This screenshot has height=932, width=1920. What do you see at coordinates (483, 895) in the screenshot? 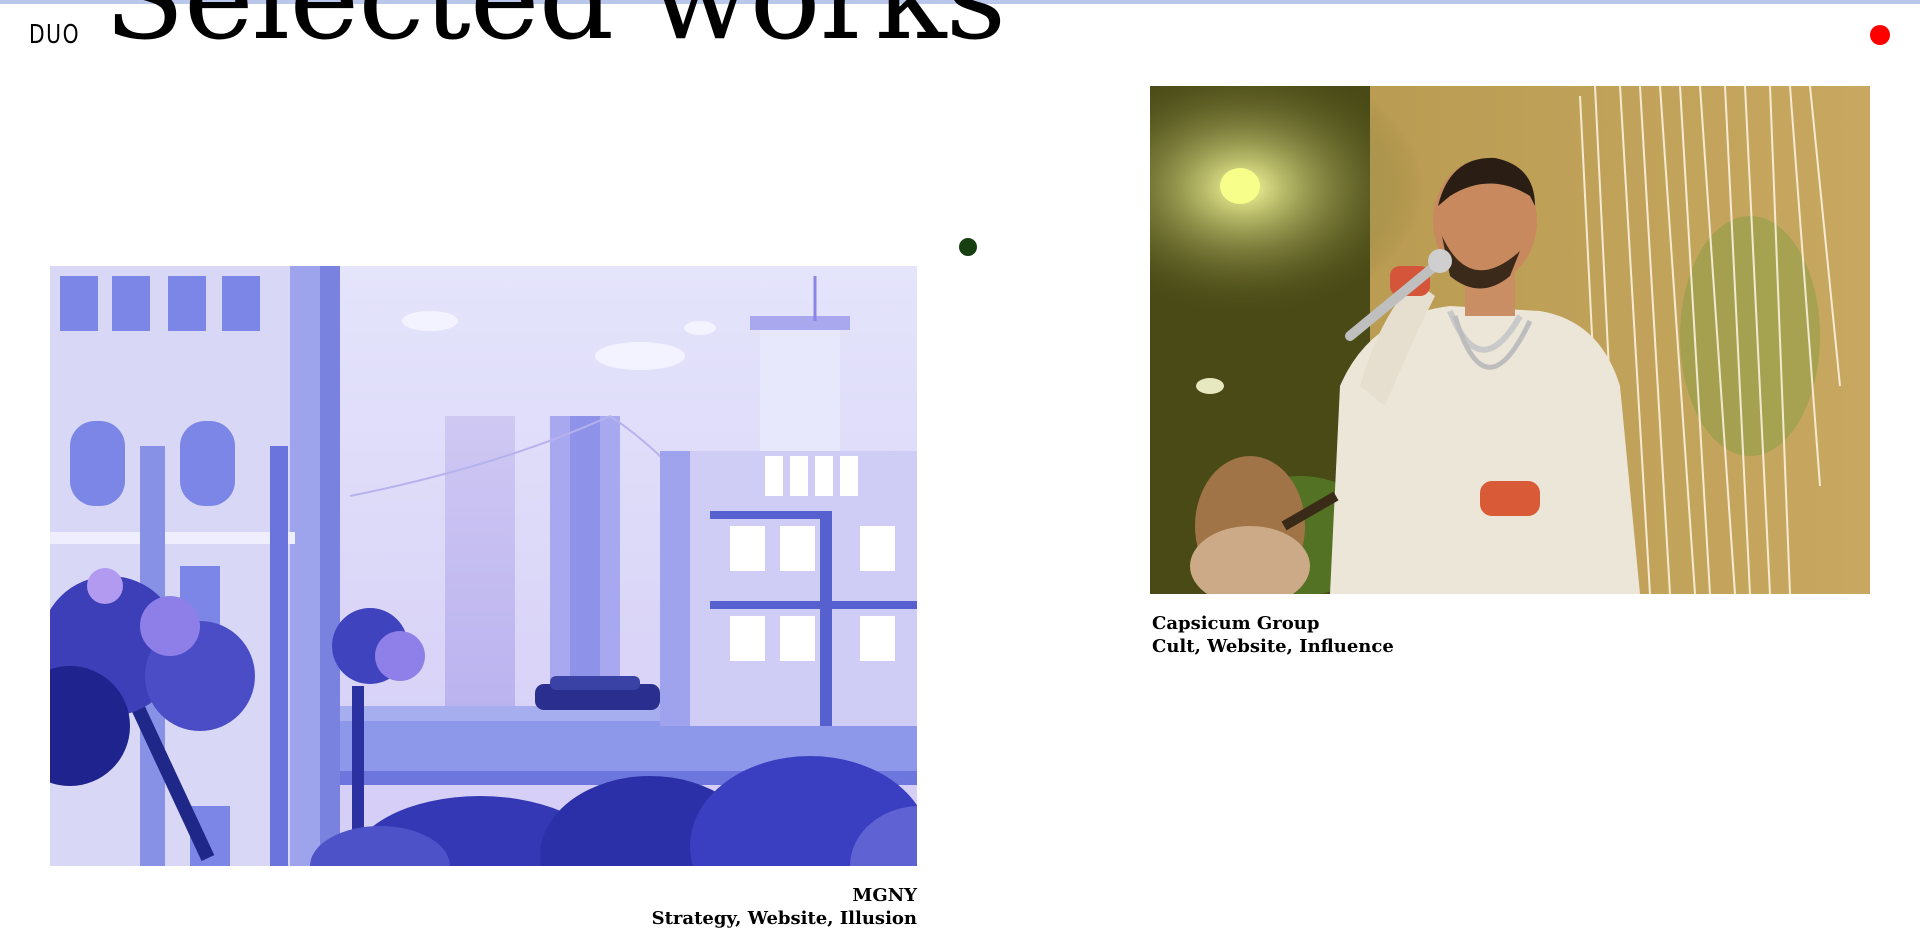
I see `project-name: MGNY` at bounding box center [483, 895].